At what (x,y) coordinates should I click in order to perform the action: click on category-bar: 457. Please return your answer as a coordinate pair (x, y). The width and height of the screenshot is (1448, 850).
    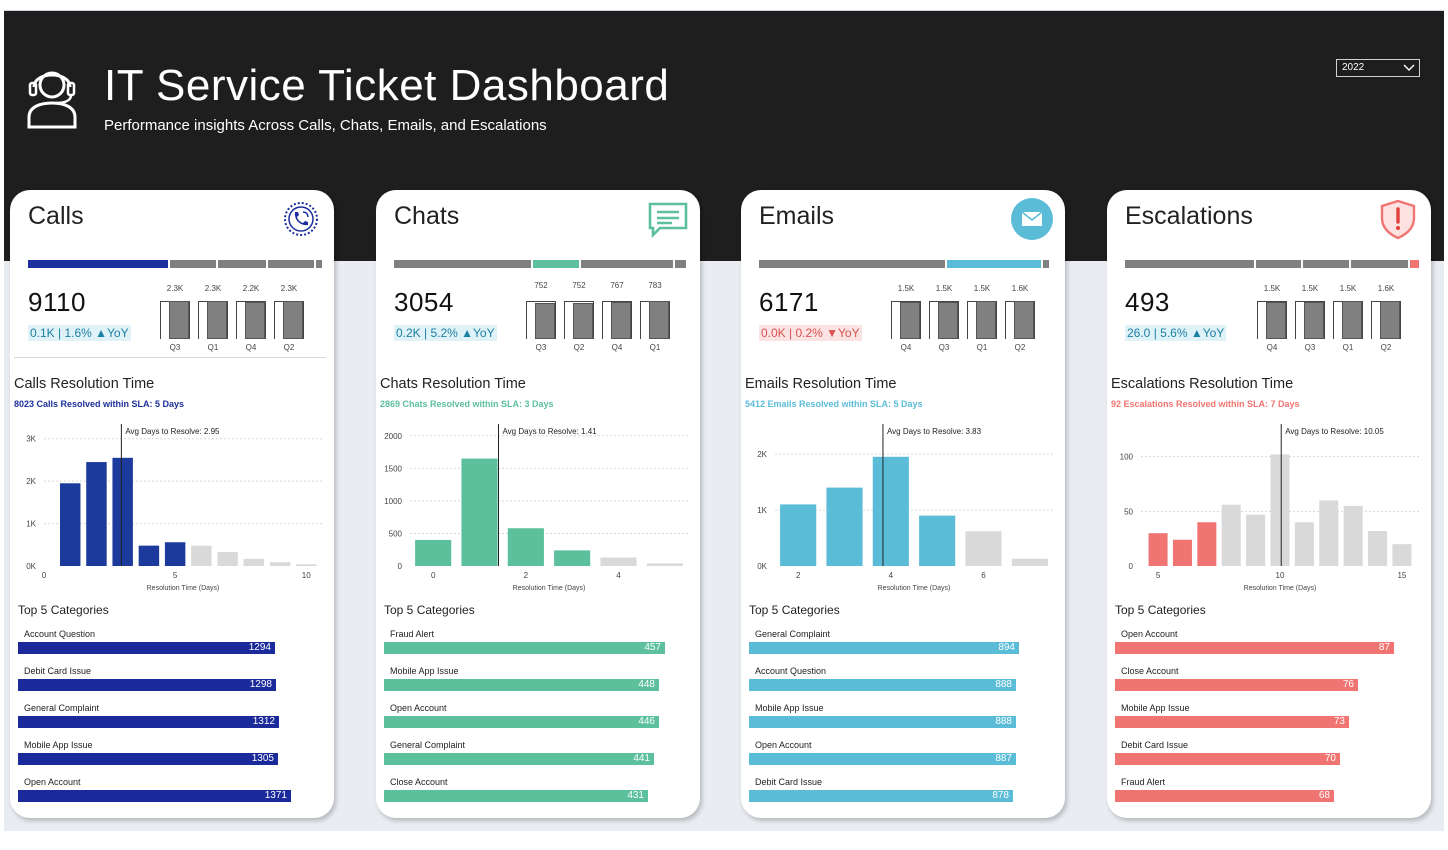
    Looking at the image, I should click on (524, 648).